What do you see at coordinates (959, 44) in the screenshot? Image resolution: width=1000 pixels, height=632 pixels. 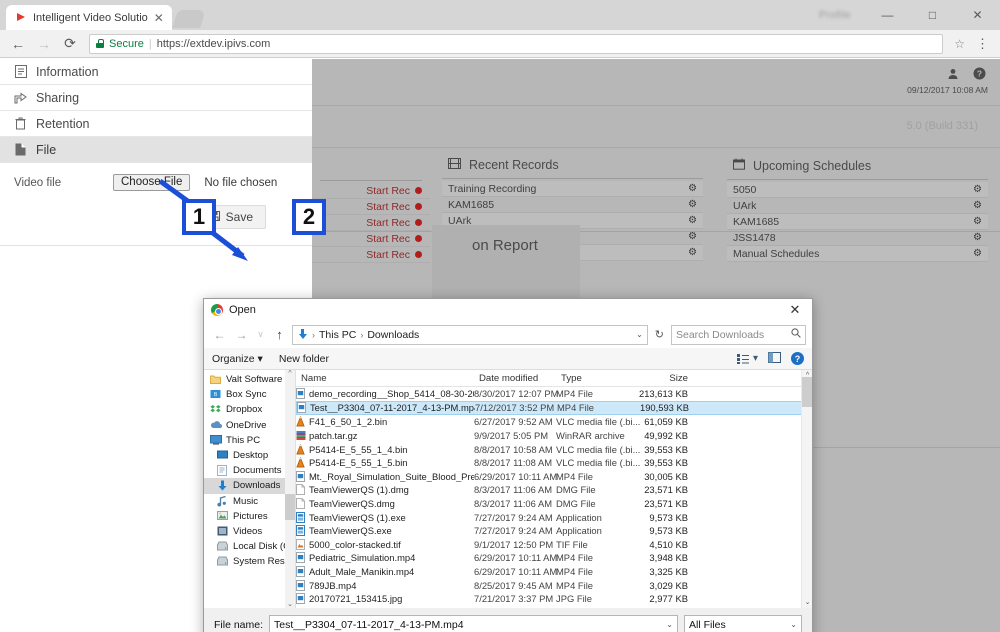 I see `bookmark-star-icon: ☆` at bounding box center [959, 44].